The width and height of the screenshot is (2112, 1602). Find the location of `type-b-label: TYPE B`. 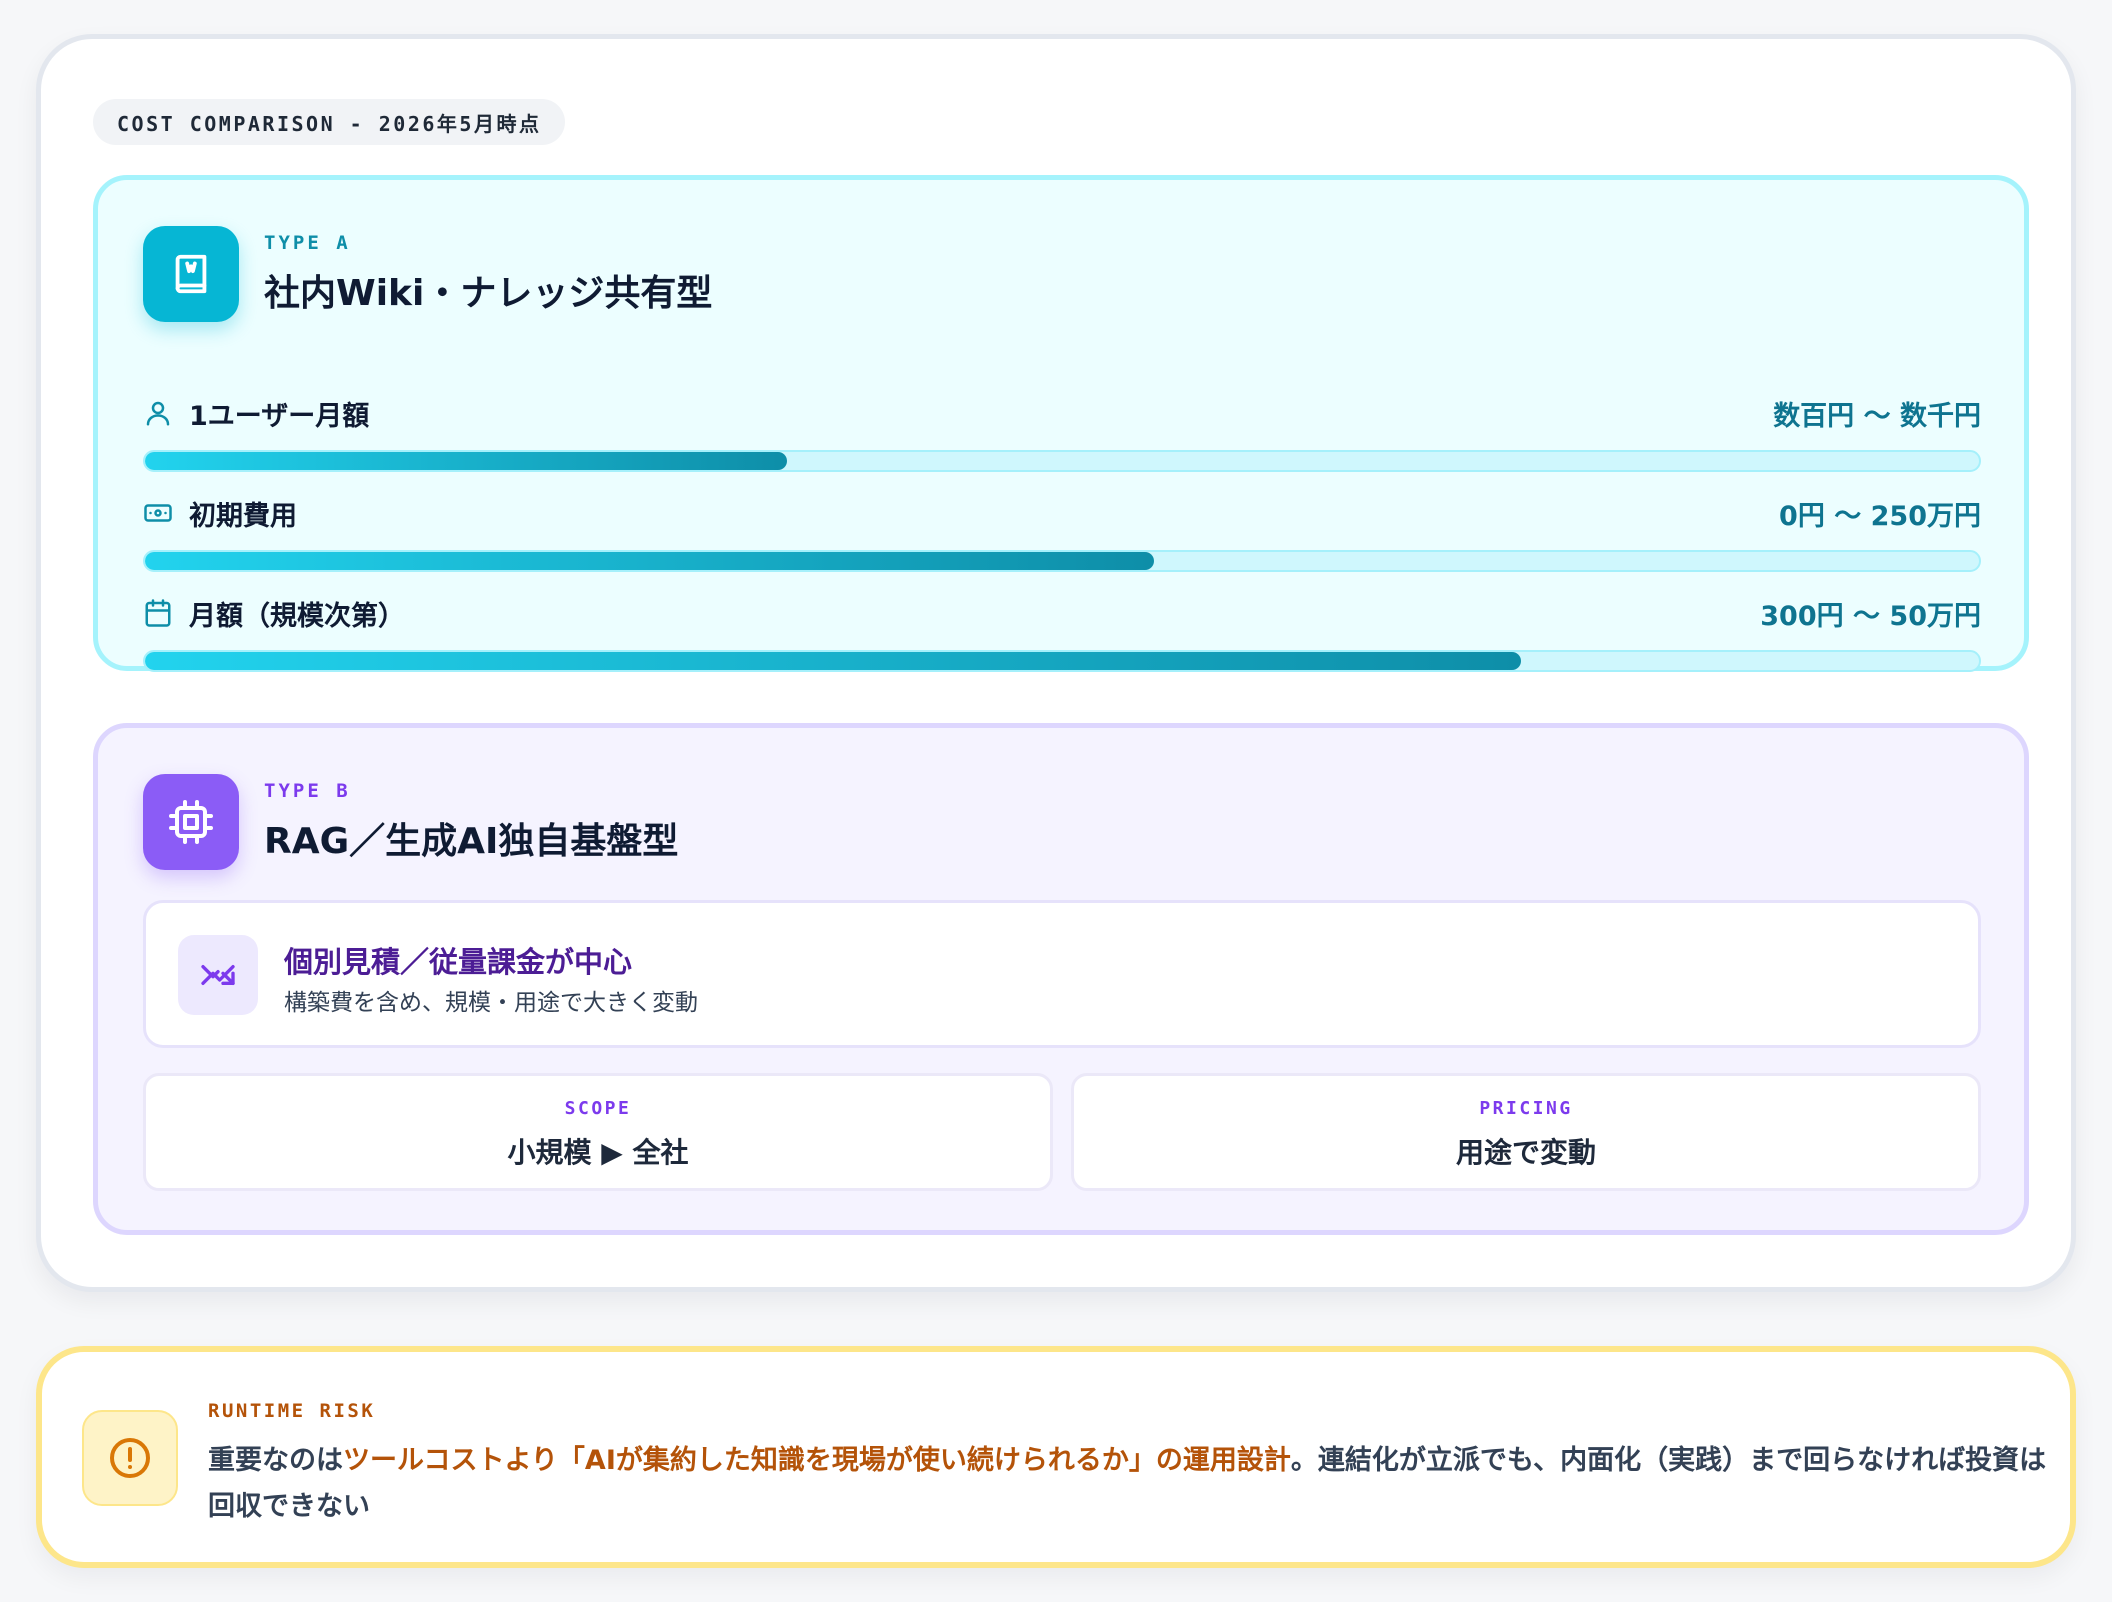

type-b-label: TYPE B is located at coordinates (307, 791).